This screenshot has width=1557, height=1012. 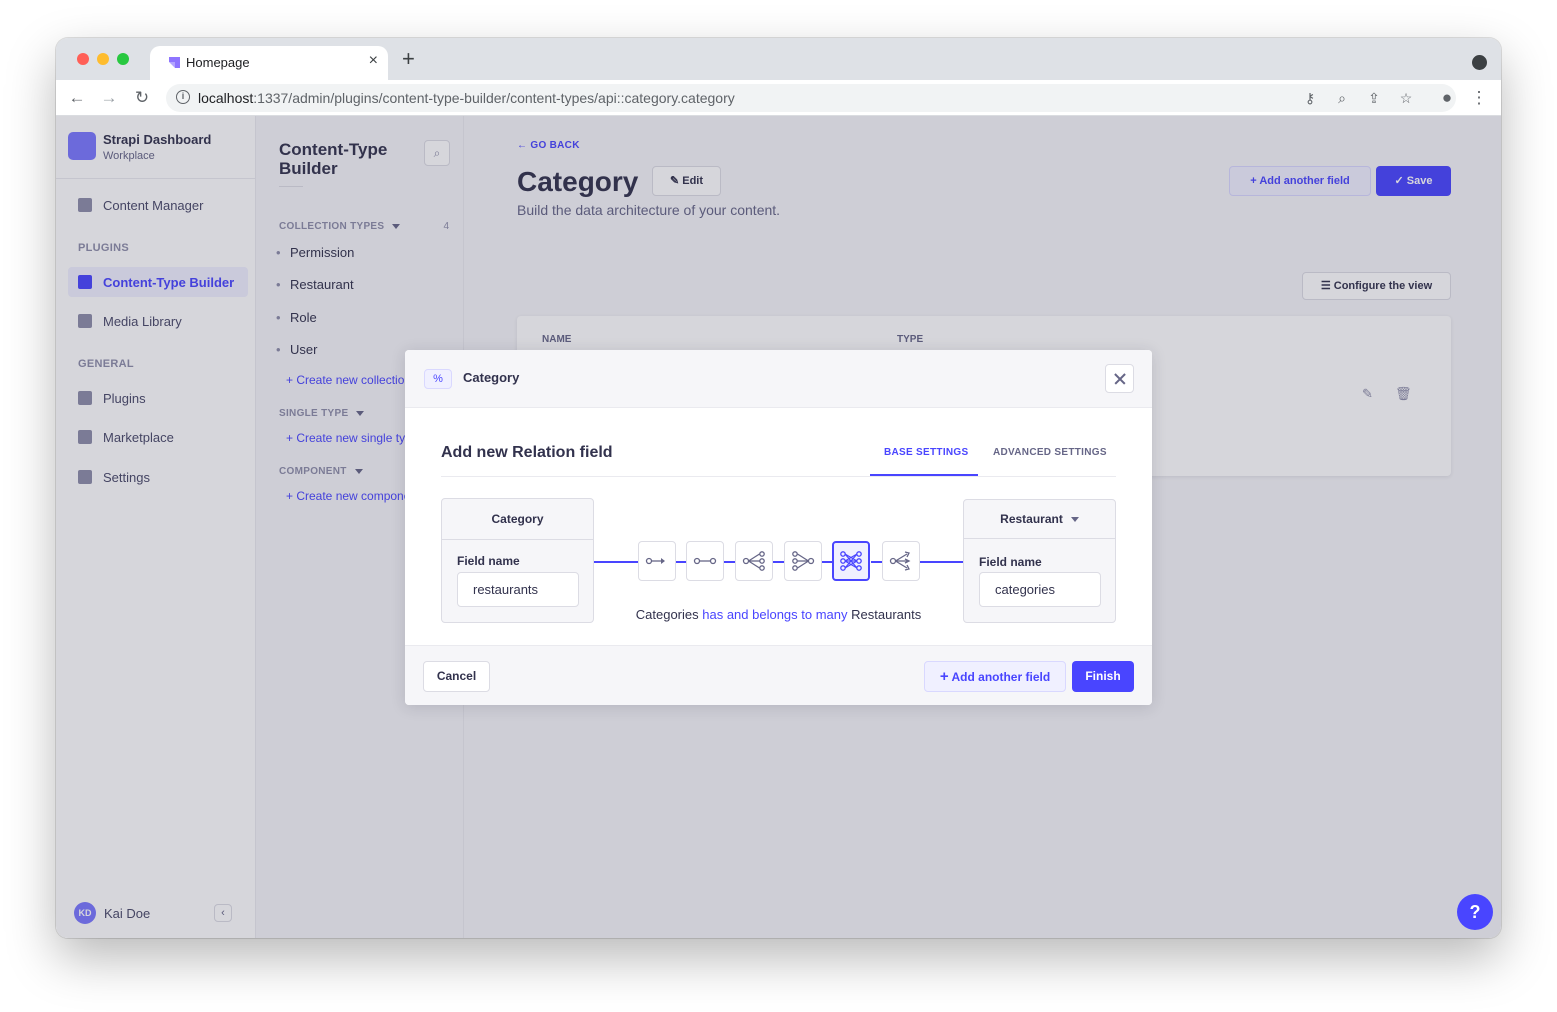 What do you see at coordinates (269, 63) in the screenshot?
I see `browser-tab: Homepage ×` at bounding box center [269, 63].